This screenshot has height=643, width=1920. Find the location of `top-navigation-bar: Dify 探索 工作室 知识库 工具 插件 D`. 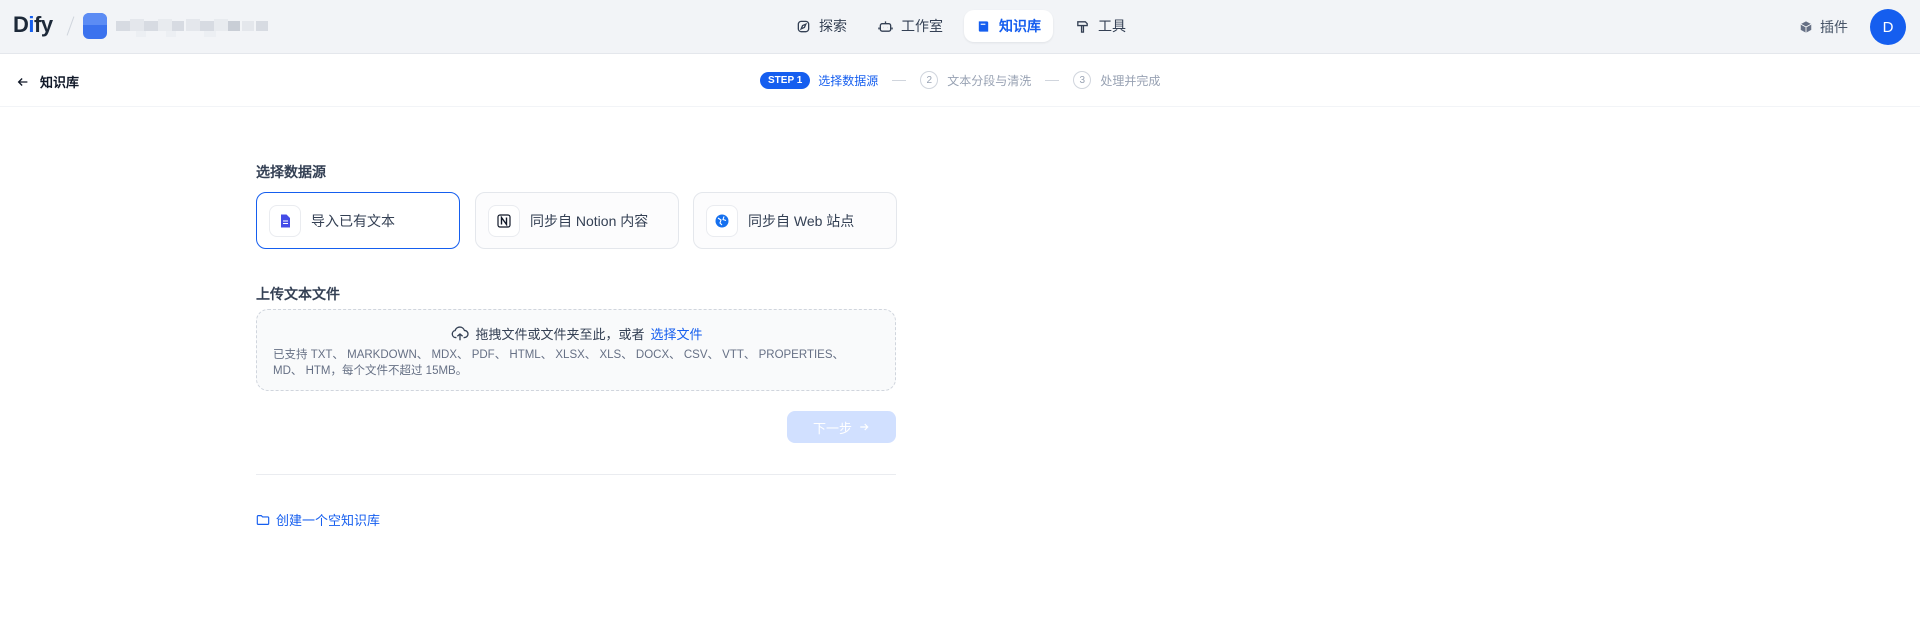

top-navigation-bar: Dify 探索 工作室 知识库 工具 插件 D is located at coordinates (960, 27).